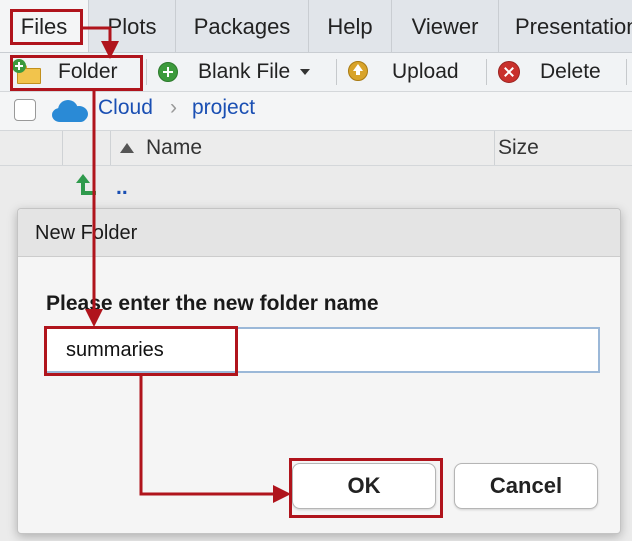  Describe the element at coordinates (44, 26) in the screenshot. I see `tab-files: Files` at that location.